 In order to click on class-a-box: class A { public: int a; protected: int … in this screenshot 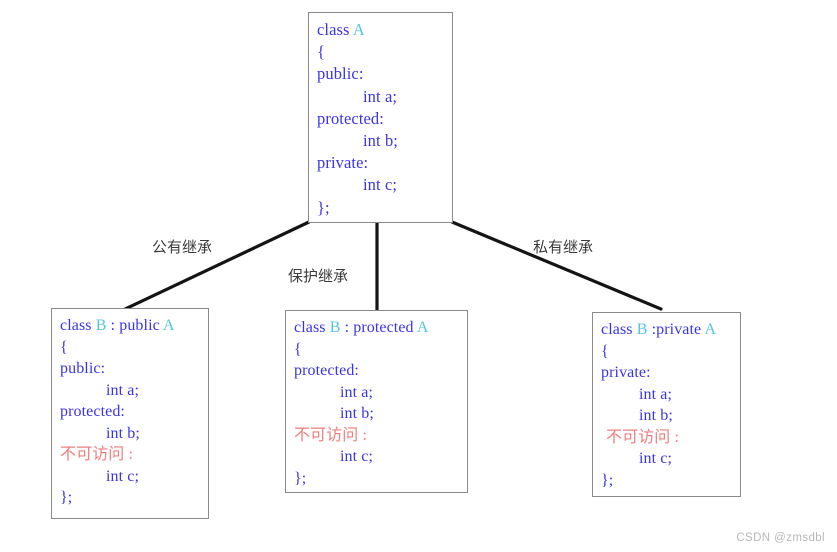, I will do `click(380, 117)`.